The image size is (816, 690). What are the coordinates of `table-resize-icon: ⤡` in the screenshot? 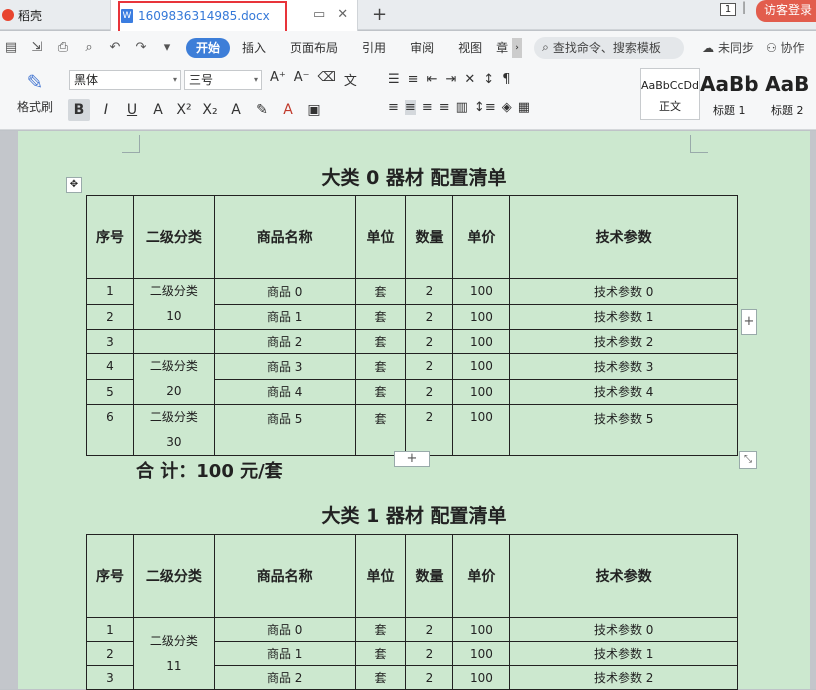 It's located at (748, 460).